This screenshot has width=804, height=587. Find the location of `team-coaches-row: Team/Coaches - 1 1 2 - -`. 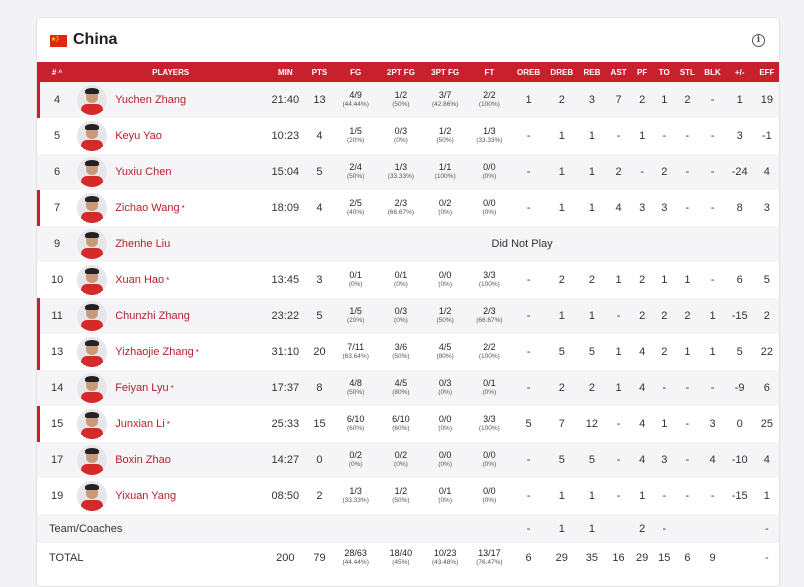

team-coaches-row: Team/Coaches - 1 1 2 - - is located at coordinates (408, 528).